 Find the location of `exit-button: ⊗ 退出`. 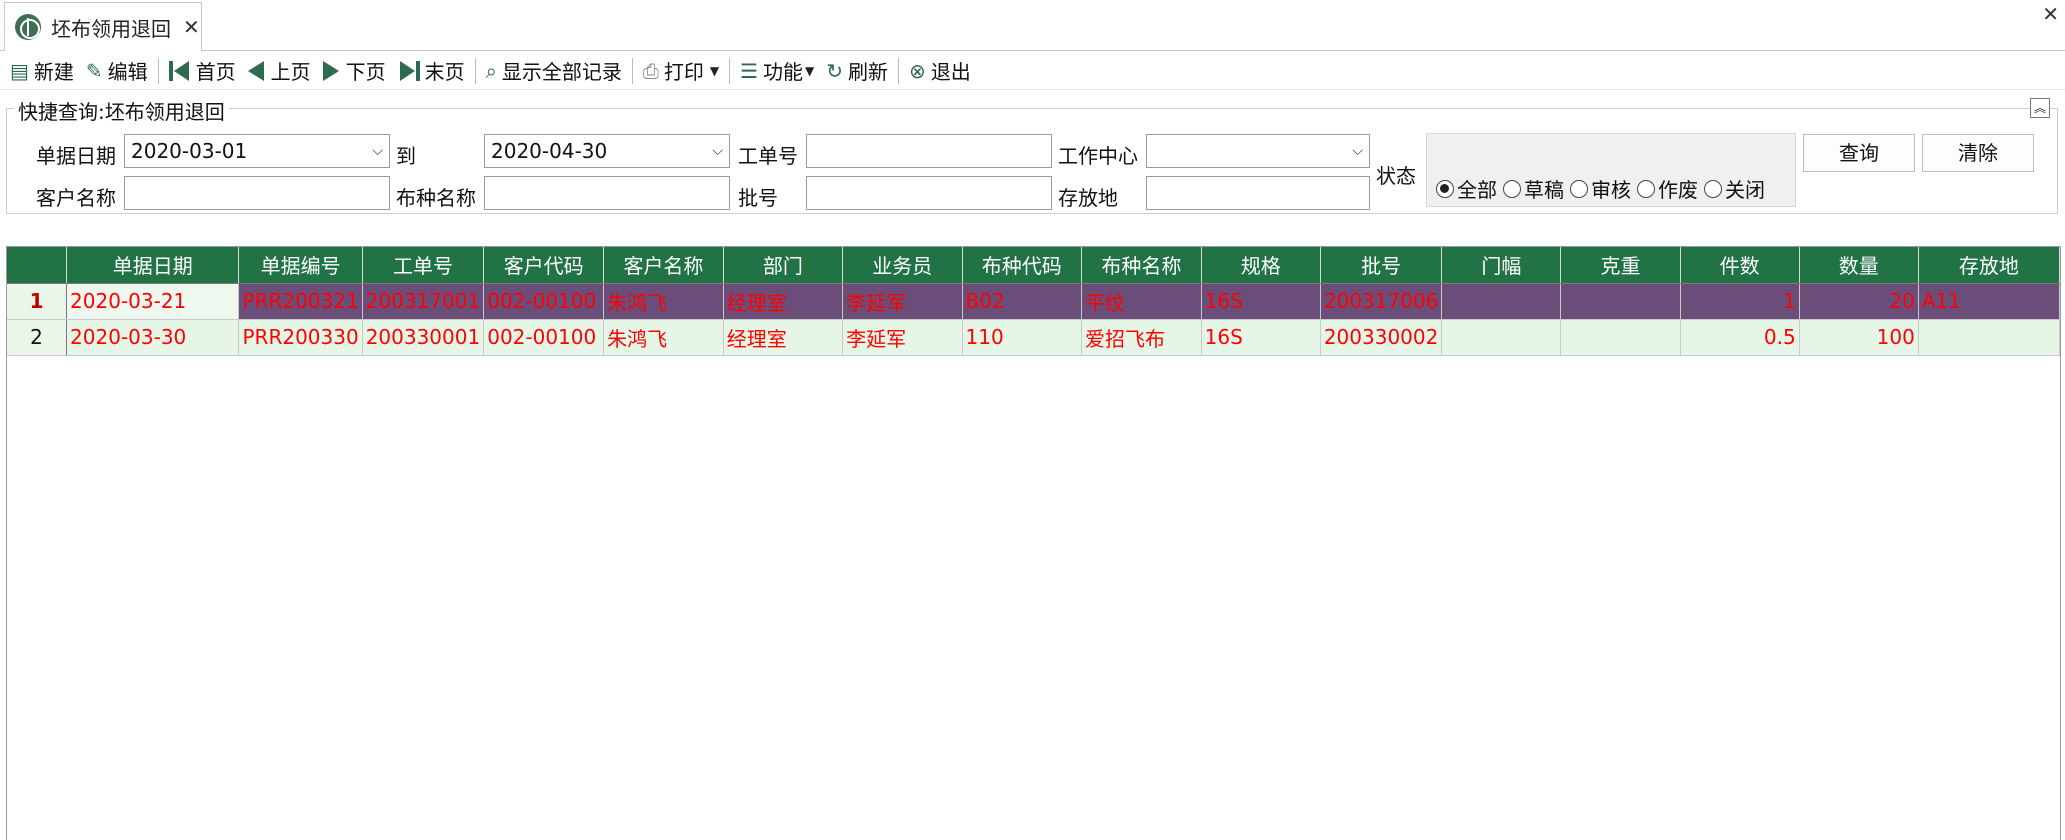

exit-button: ⊗ 退出 is located at coordinates (940, 71).